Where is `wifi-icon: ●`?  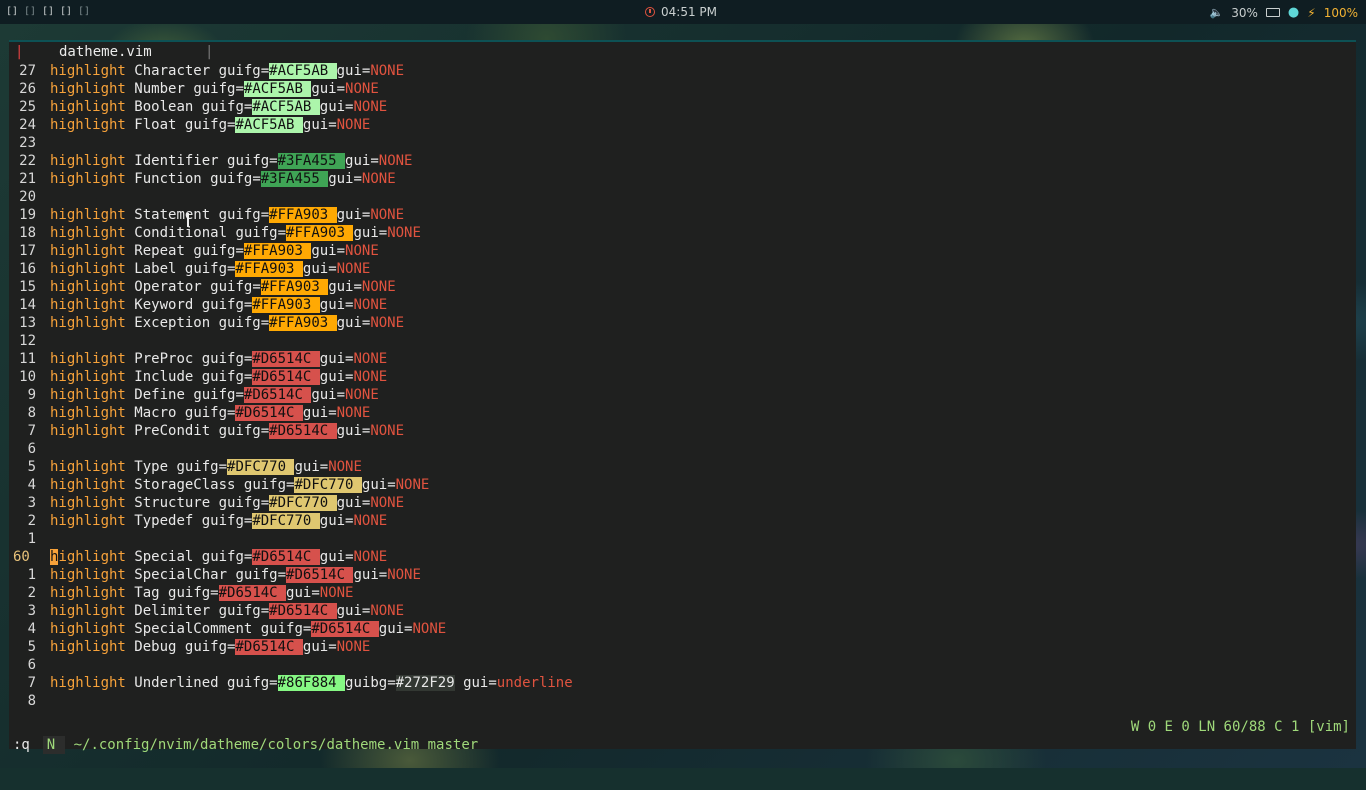 wifi-icon: ● is located at coordinates (1293, 12).